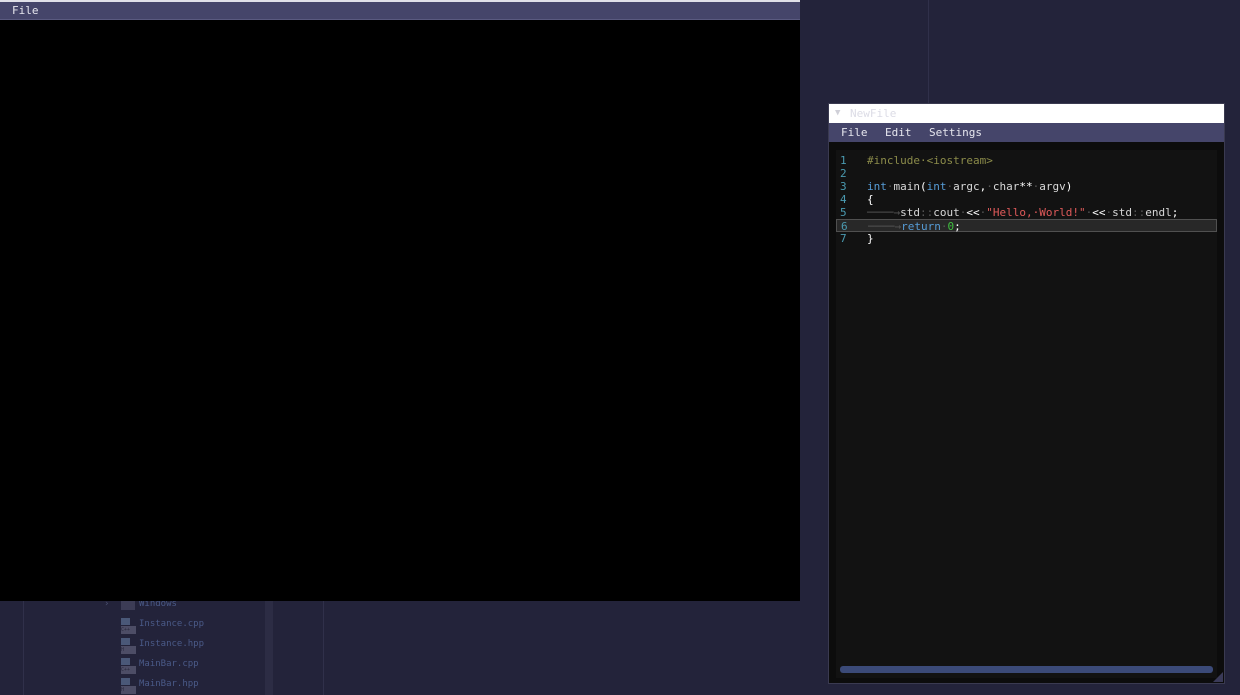 This screenshot has width=1240, height=695. Describe the element at coordinates (1026, 113) in the screenshot. I see `editor-title-bar: ▼ NewFile` at that location.